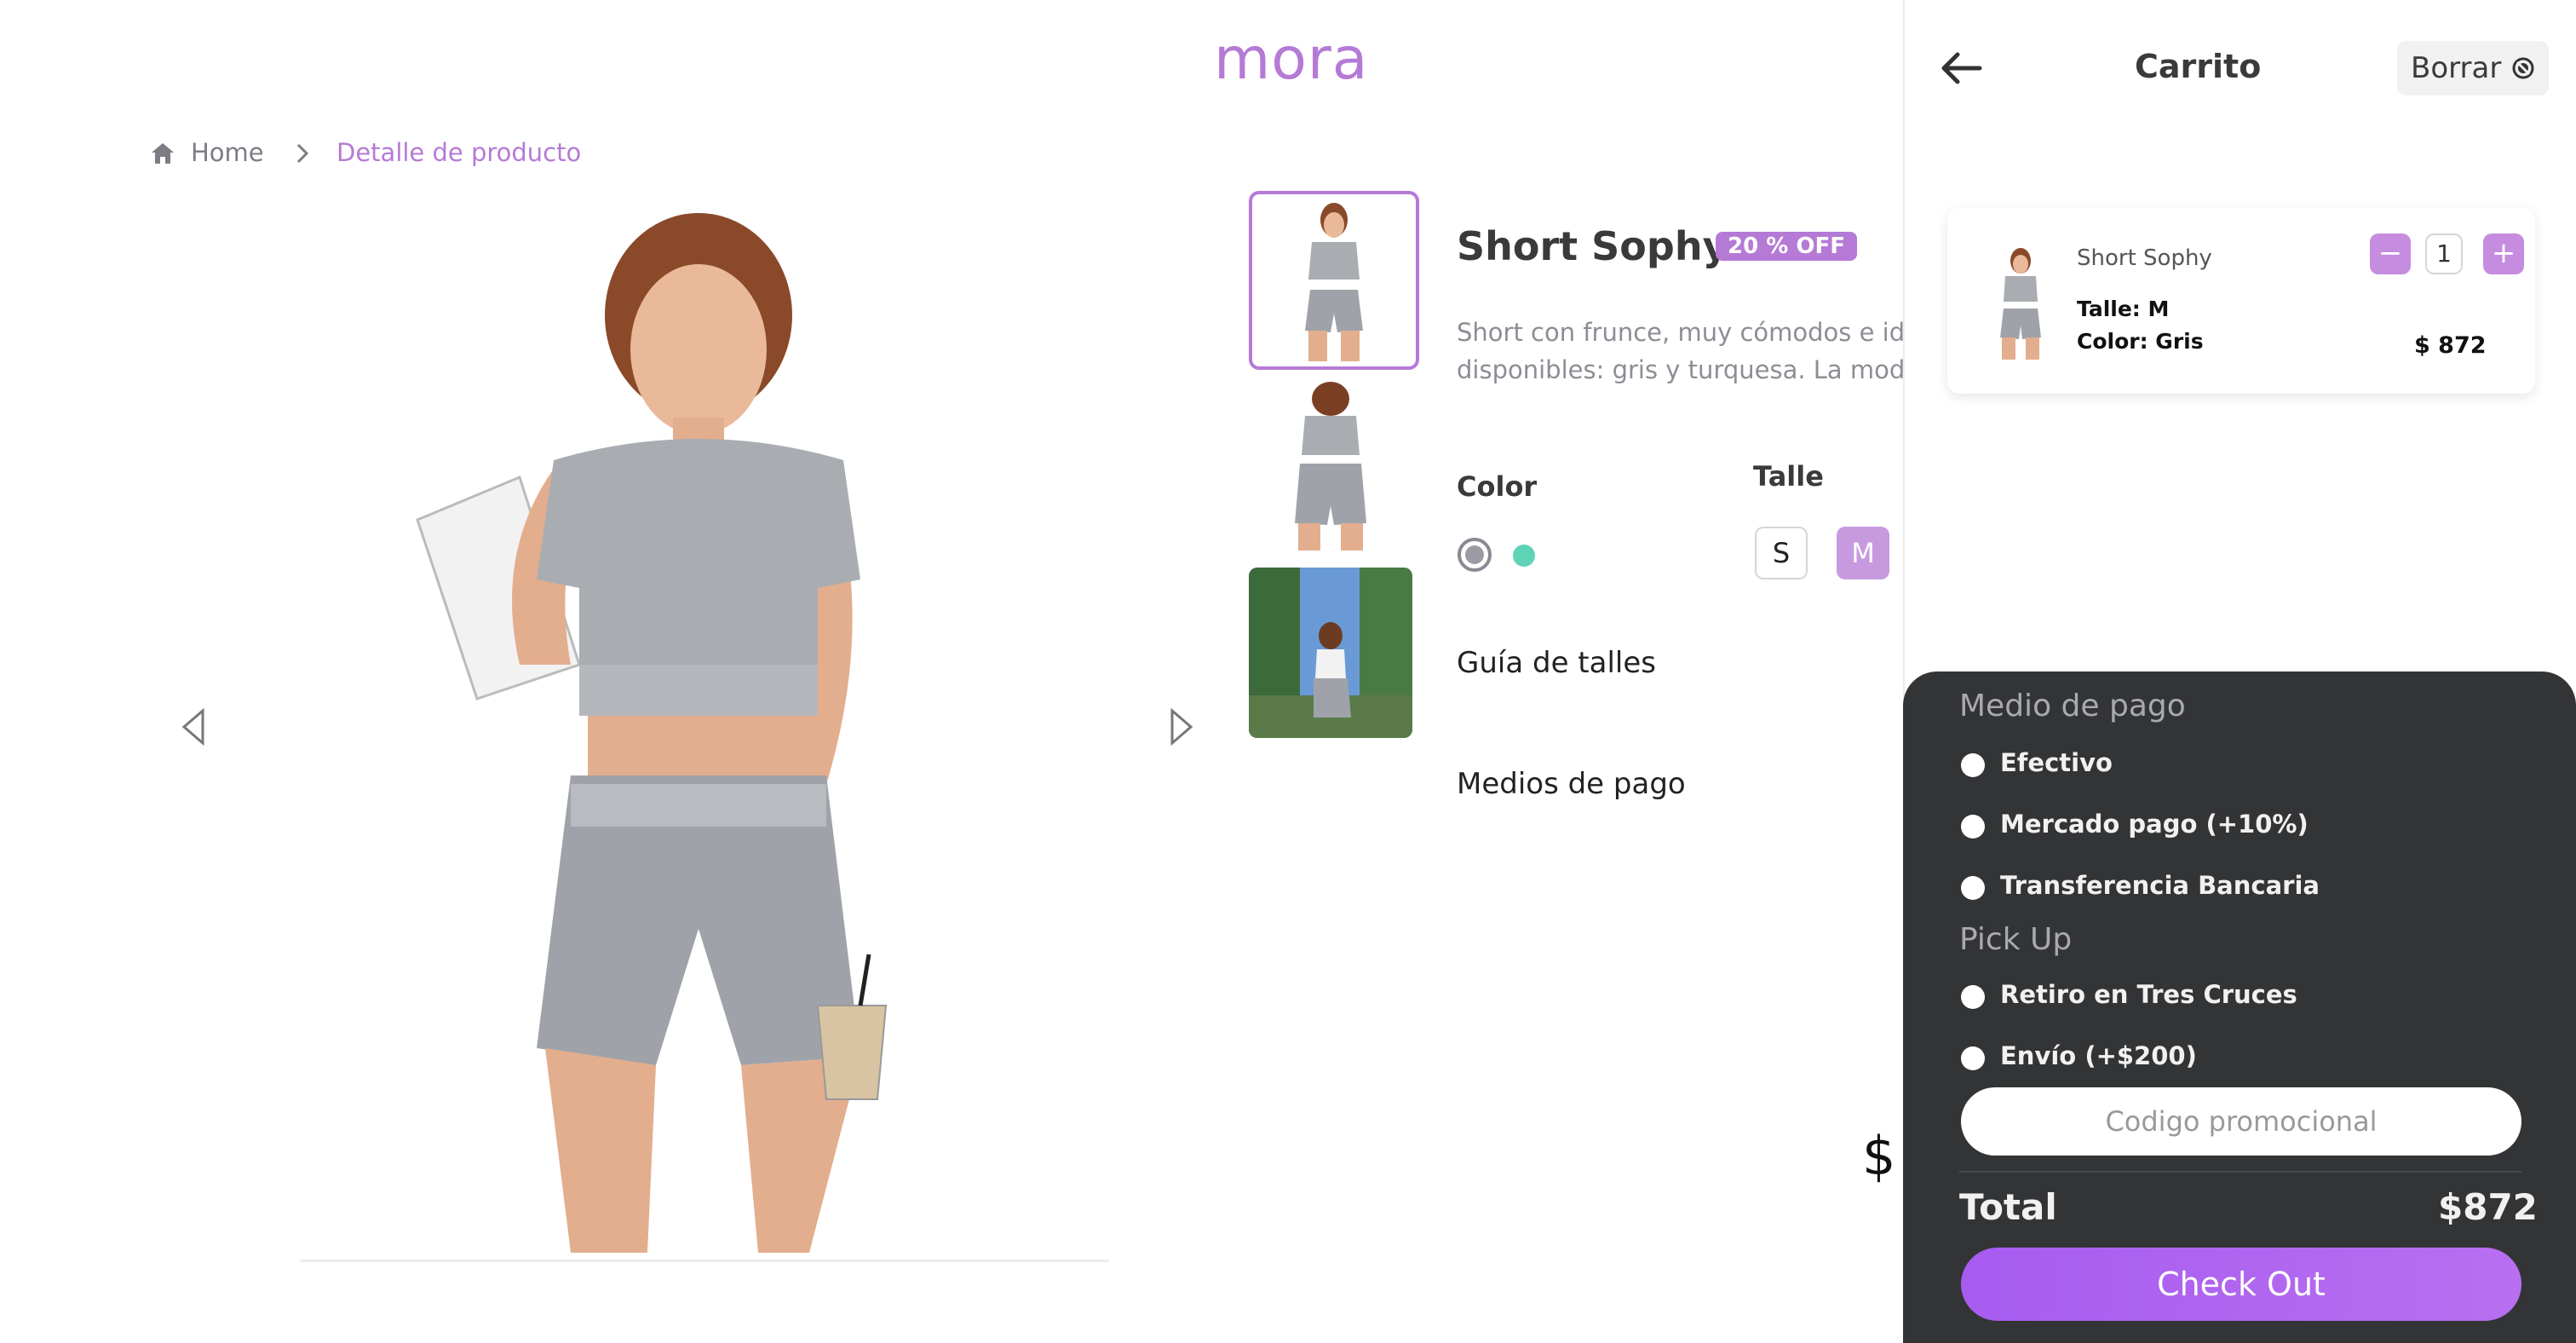 Image resolution: width=2576 pixels, height=1343 pixels. What do you see at coordinates (1572, 784) in the screenshot?
I see `payment-methods-link: Medios de pago` at bounding box center [1572, 784].